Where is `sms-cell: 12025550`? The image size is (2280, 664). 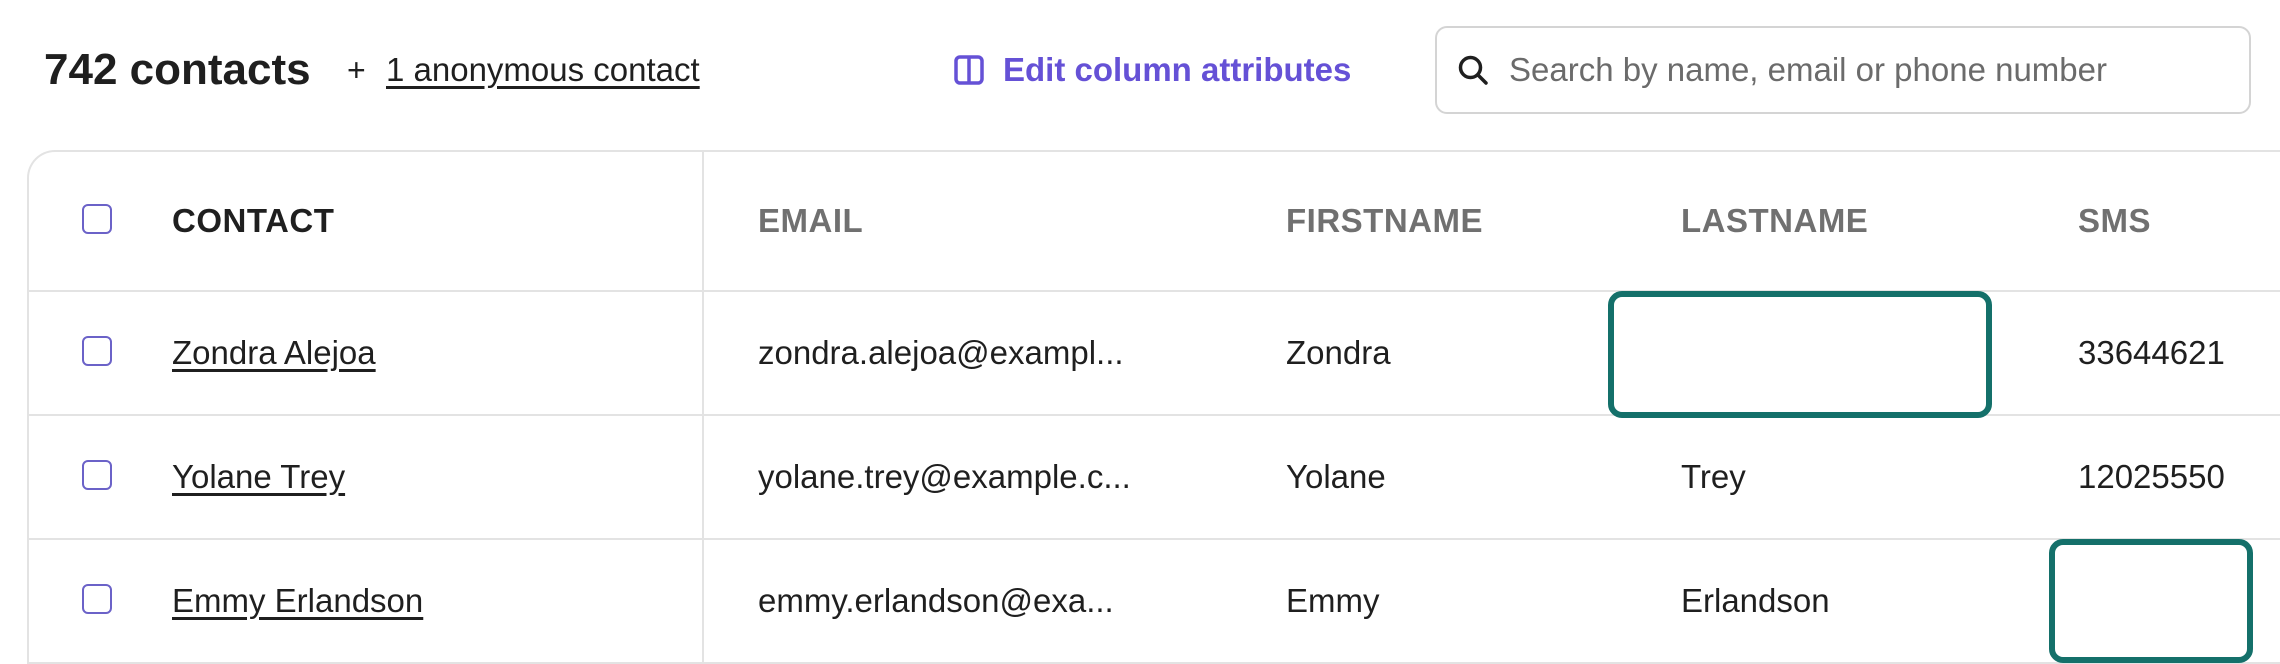 sms-cell: 12025550 is located at coordinates (2151, 476).